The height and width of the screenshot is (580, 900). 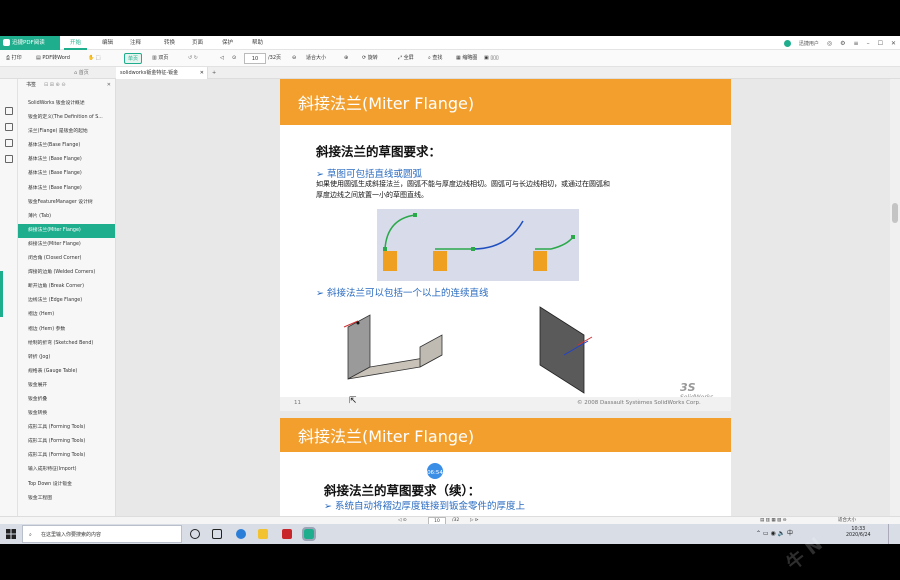 I want to click on pdf-reader-taskbar-icon, so click(x=309, y=534).